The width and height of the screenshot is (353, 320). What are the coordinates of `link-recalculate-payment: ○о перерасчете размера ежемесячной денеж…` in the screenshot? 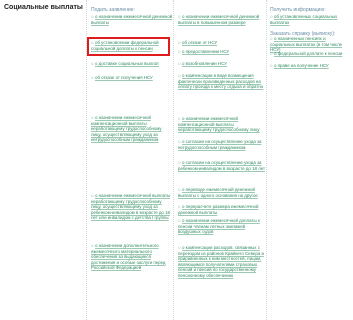 It's located at (222, 209).